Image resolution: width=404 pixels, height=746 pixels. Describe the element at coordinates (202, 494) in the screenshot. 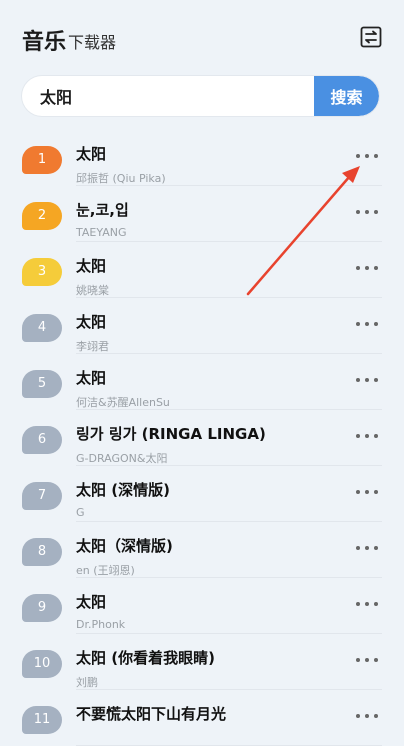

I see `list-item: 7 太阳 (深情版) G` at that location.